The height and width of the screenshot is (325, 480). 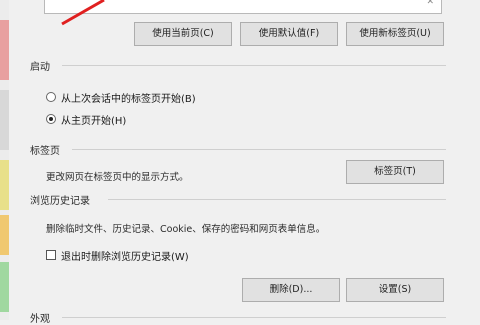 I want to click on startup-option-homepage: 从主页开始(H), so click(x=86, y=119).